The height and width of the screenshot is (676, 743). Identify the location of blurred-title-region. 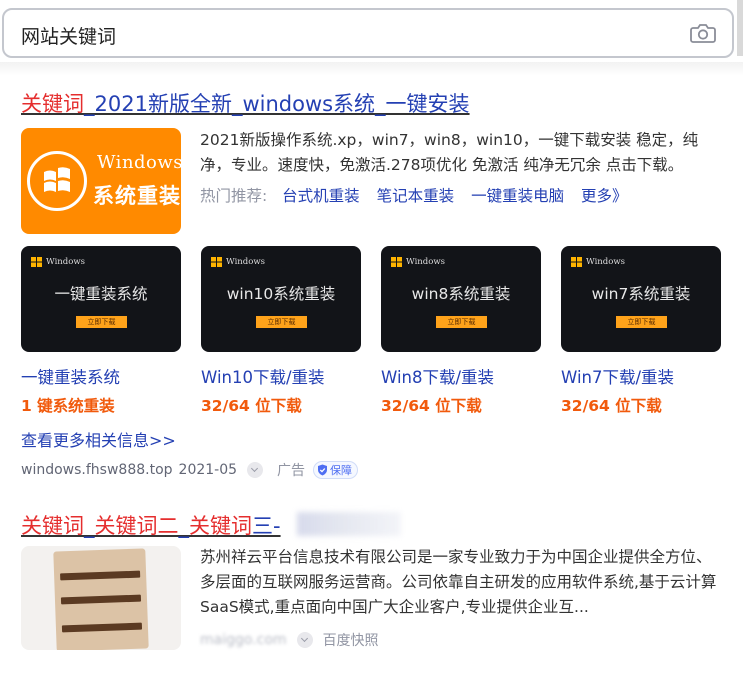
(349, 524).